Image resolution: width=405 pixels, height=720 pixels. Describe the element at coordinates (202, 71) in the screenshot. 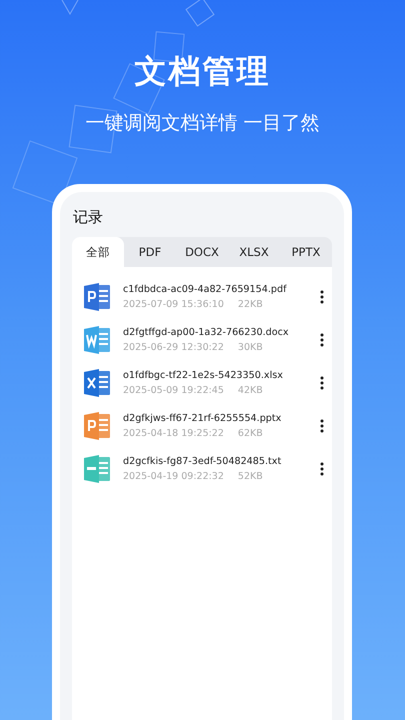

I see `headline: 文档管理` at that location.